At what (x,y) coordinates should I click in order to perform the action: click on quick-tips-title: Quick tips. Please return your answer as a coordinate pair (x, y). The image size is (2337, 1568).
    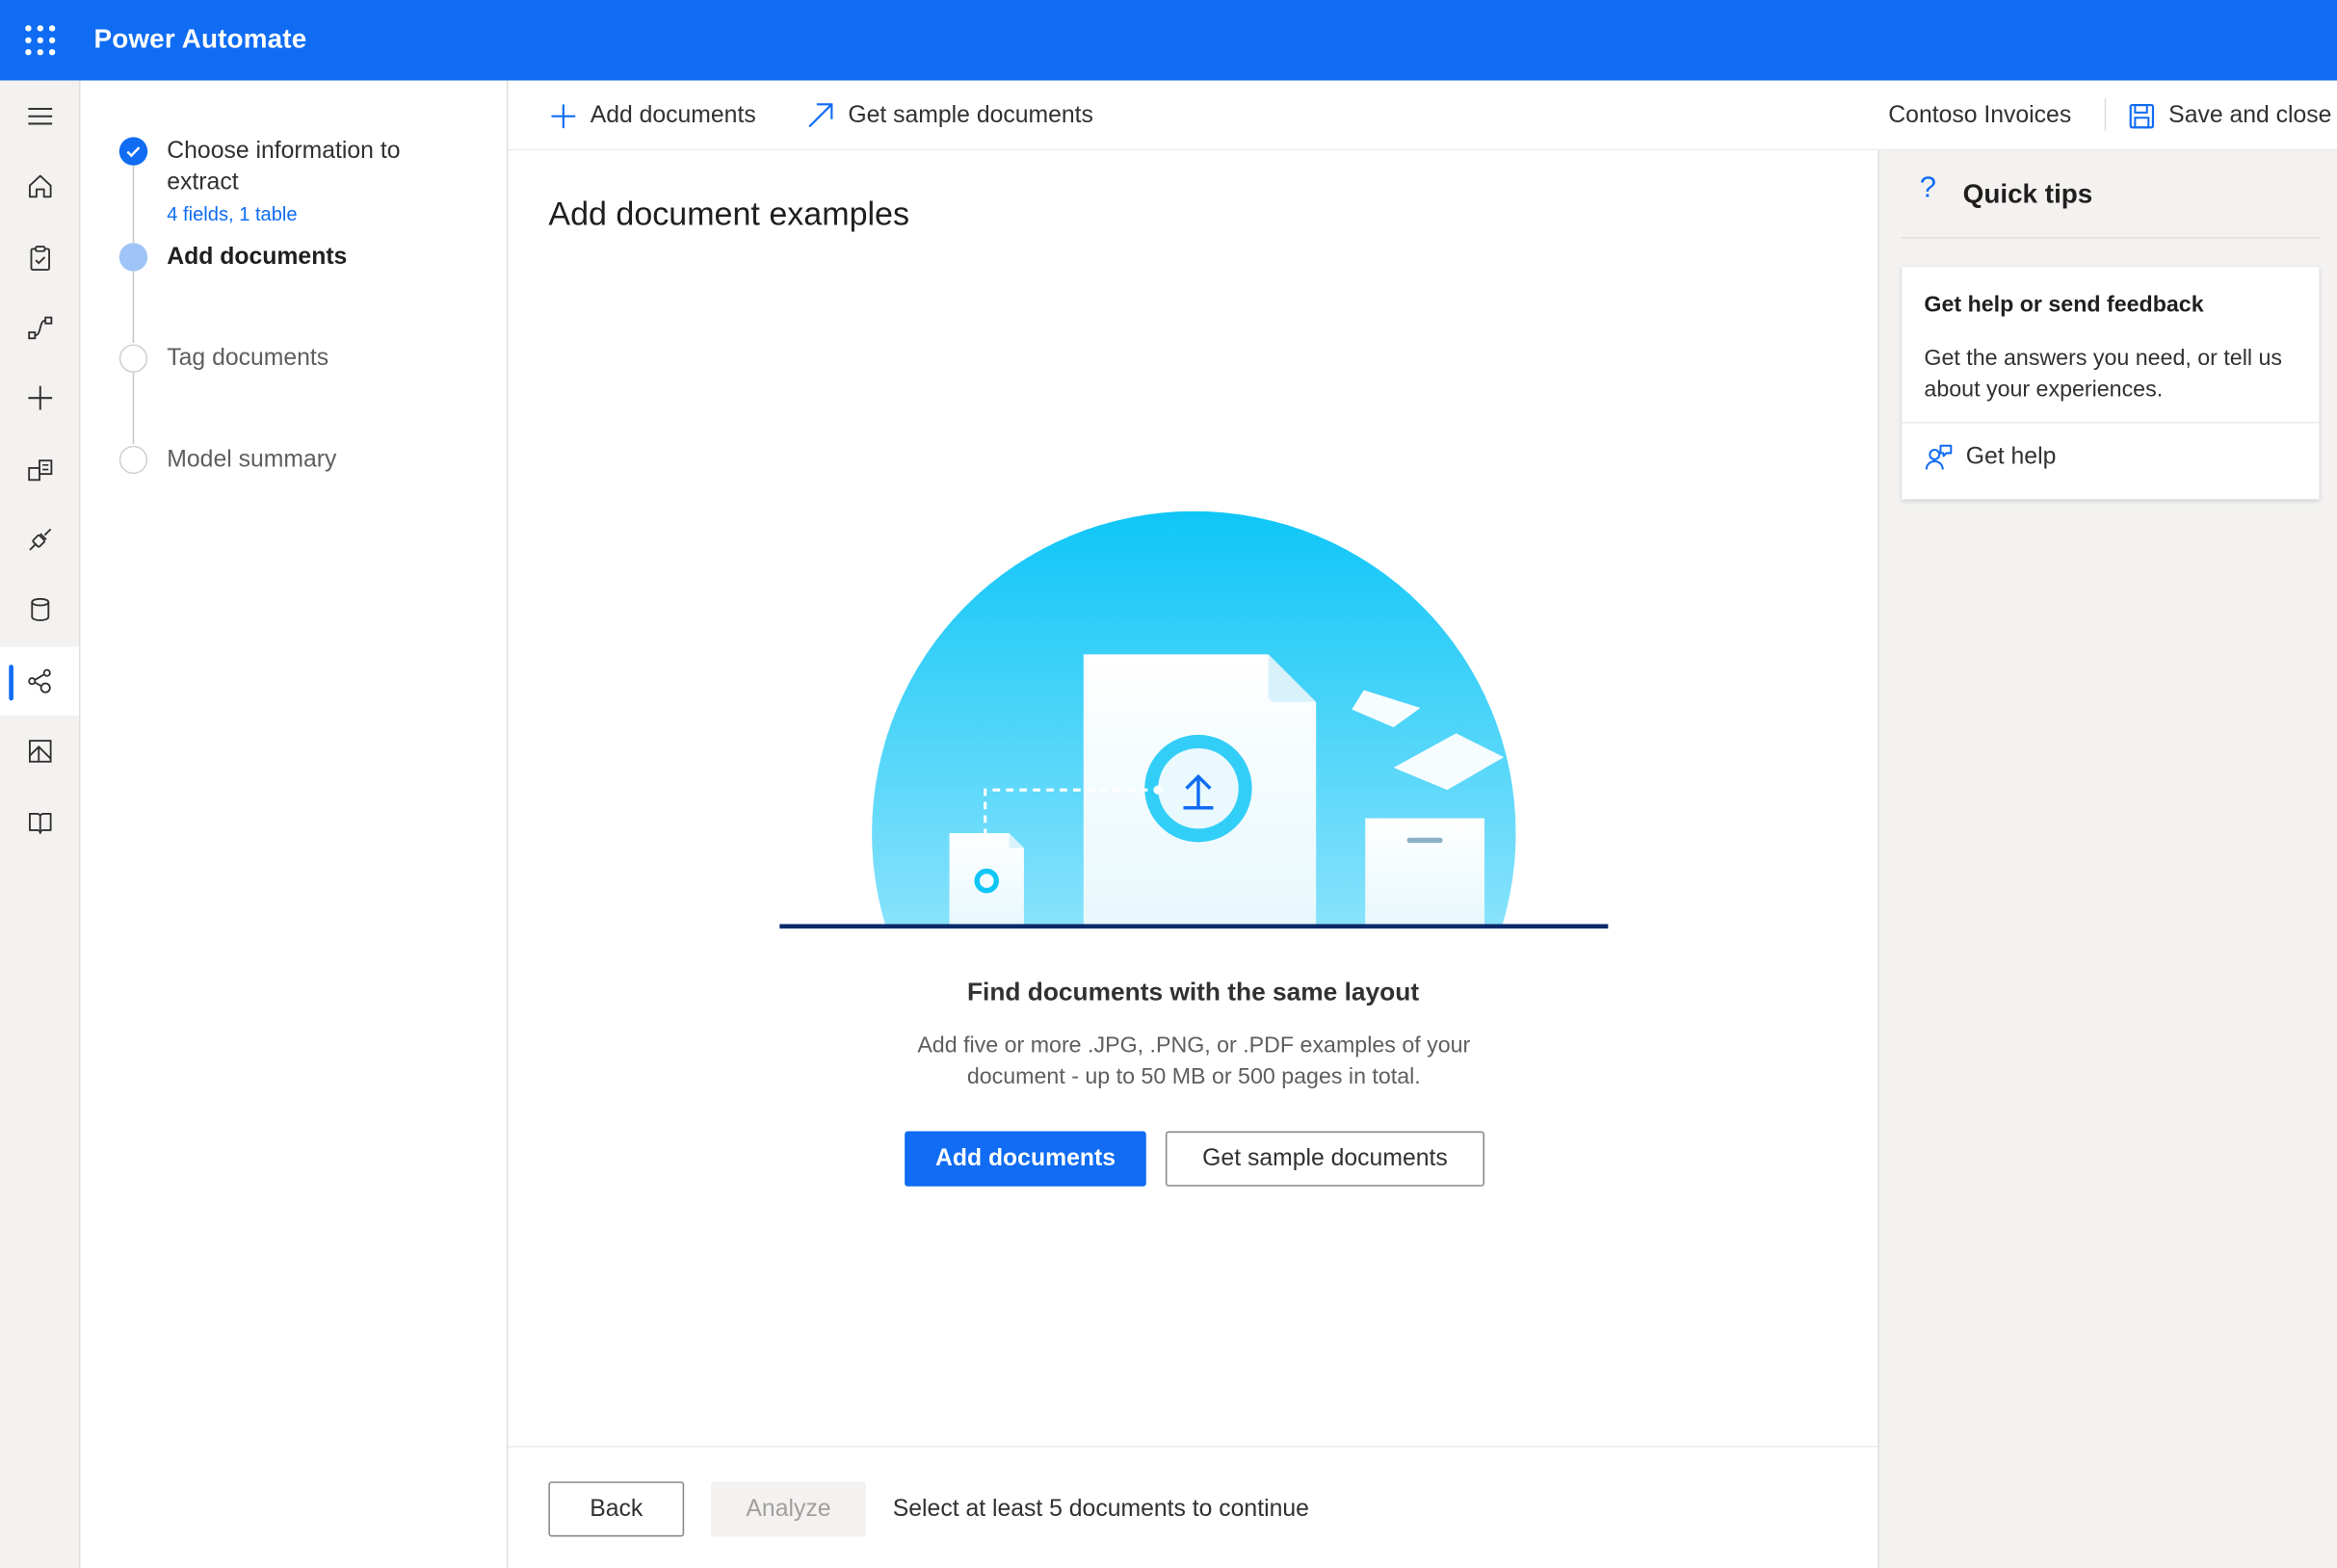
    Looking at the image, I should click on (2027, 193).